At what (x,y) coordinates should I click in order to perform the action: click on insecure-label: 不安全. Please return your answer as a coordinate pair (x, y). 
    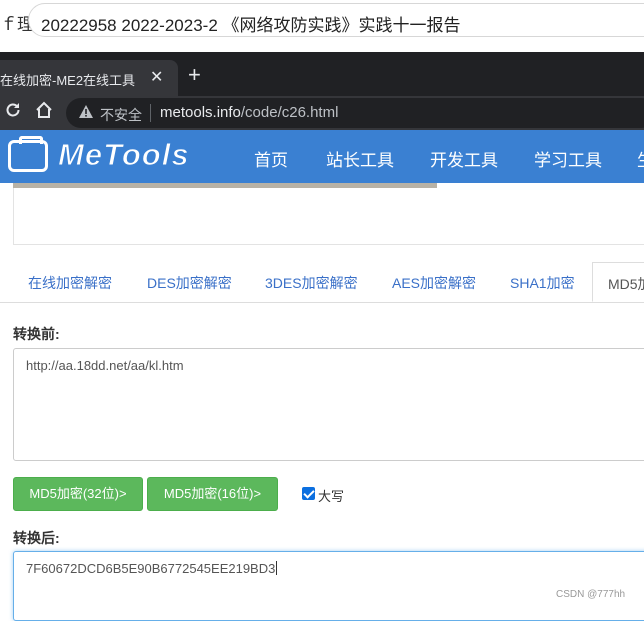
    Looking at the image, I should click on (121, 115).